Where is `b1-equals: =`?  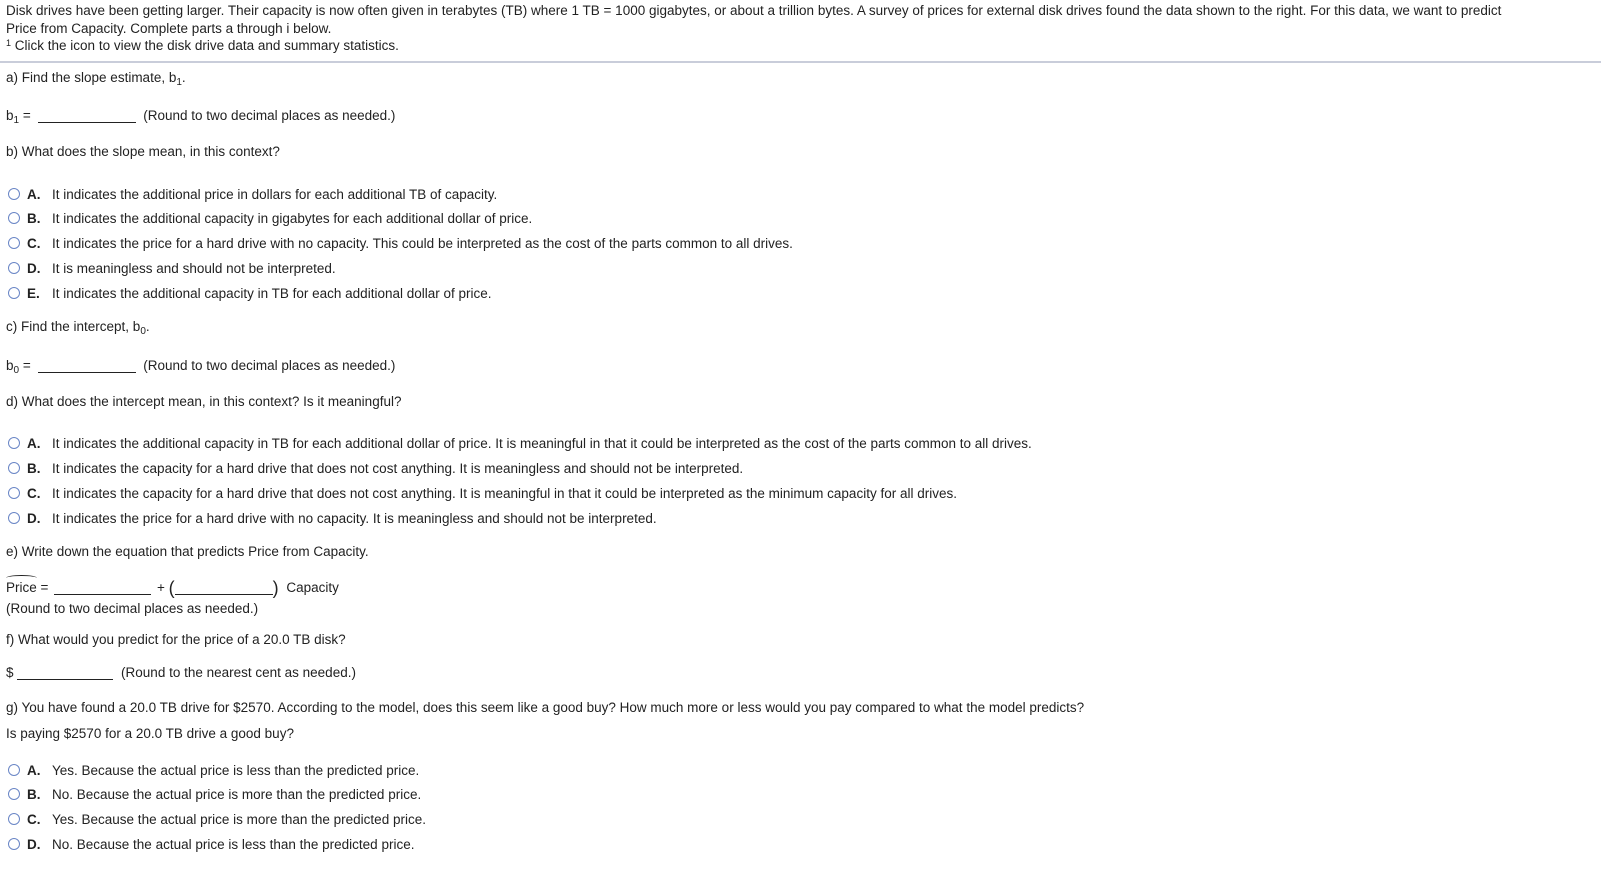 b1-equals: = is located at coordinates (26, 115).